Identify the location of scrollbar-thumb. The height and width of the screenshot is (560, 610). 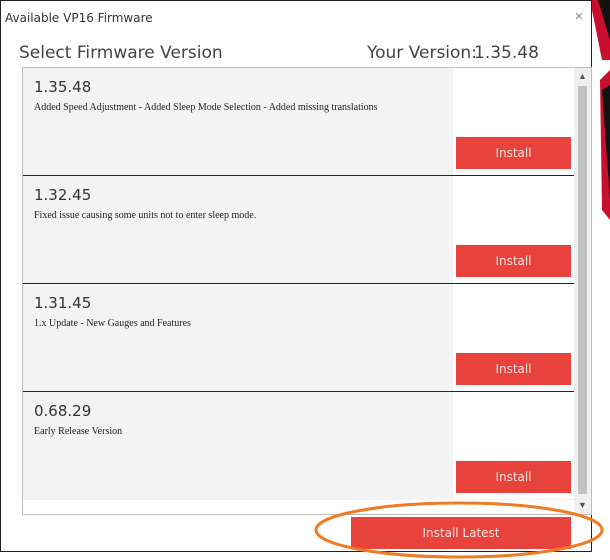
(582, 290).